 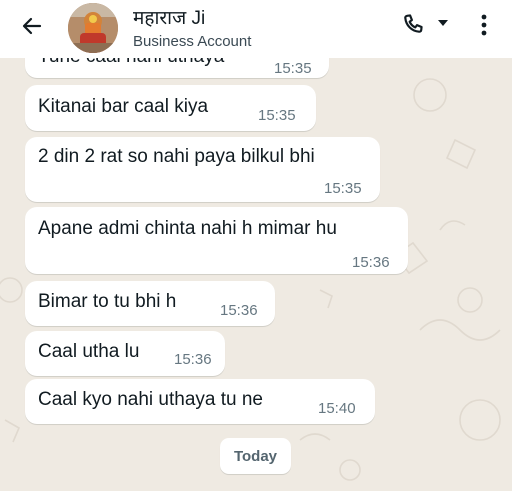 I want to click on contact-avatar, so click(x=93, y=28).